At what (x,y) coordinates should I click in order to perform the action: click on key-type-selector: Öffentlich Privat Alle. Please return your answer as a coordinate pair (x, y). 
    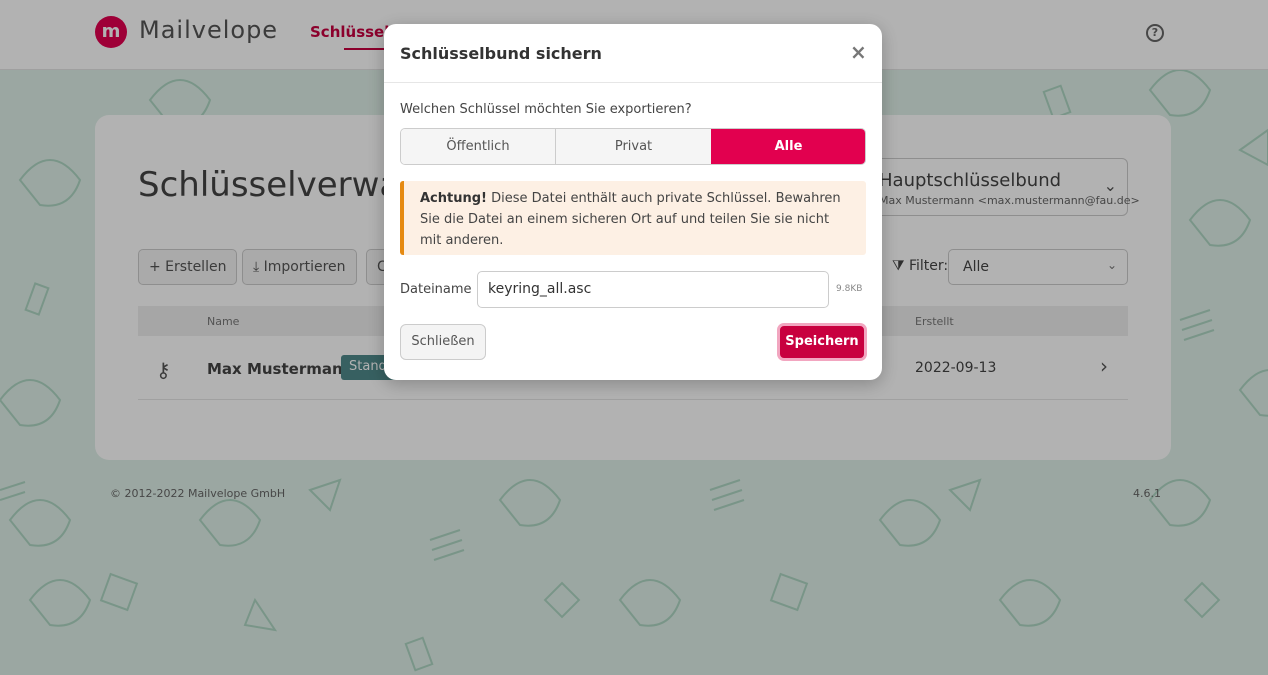
    Looking at the image, I should click on (633, 146).